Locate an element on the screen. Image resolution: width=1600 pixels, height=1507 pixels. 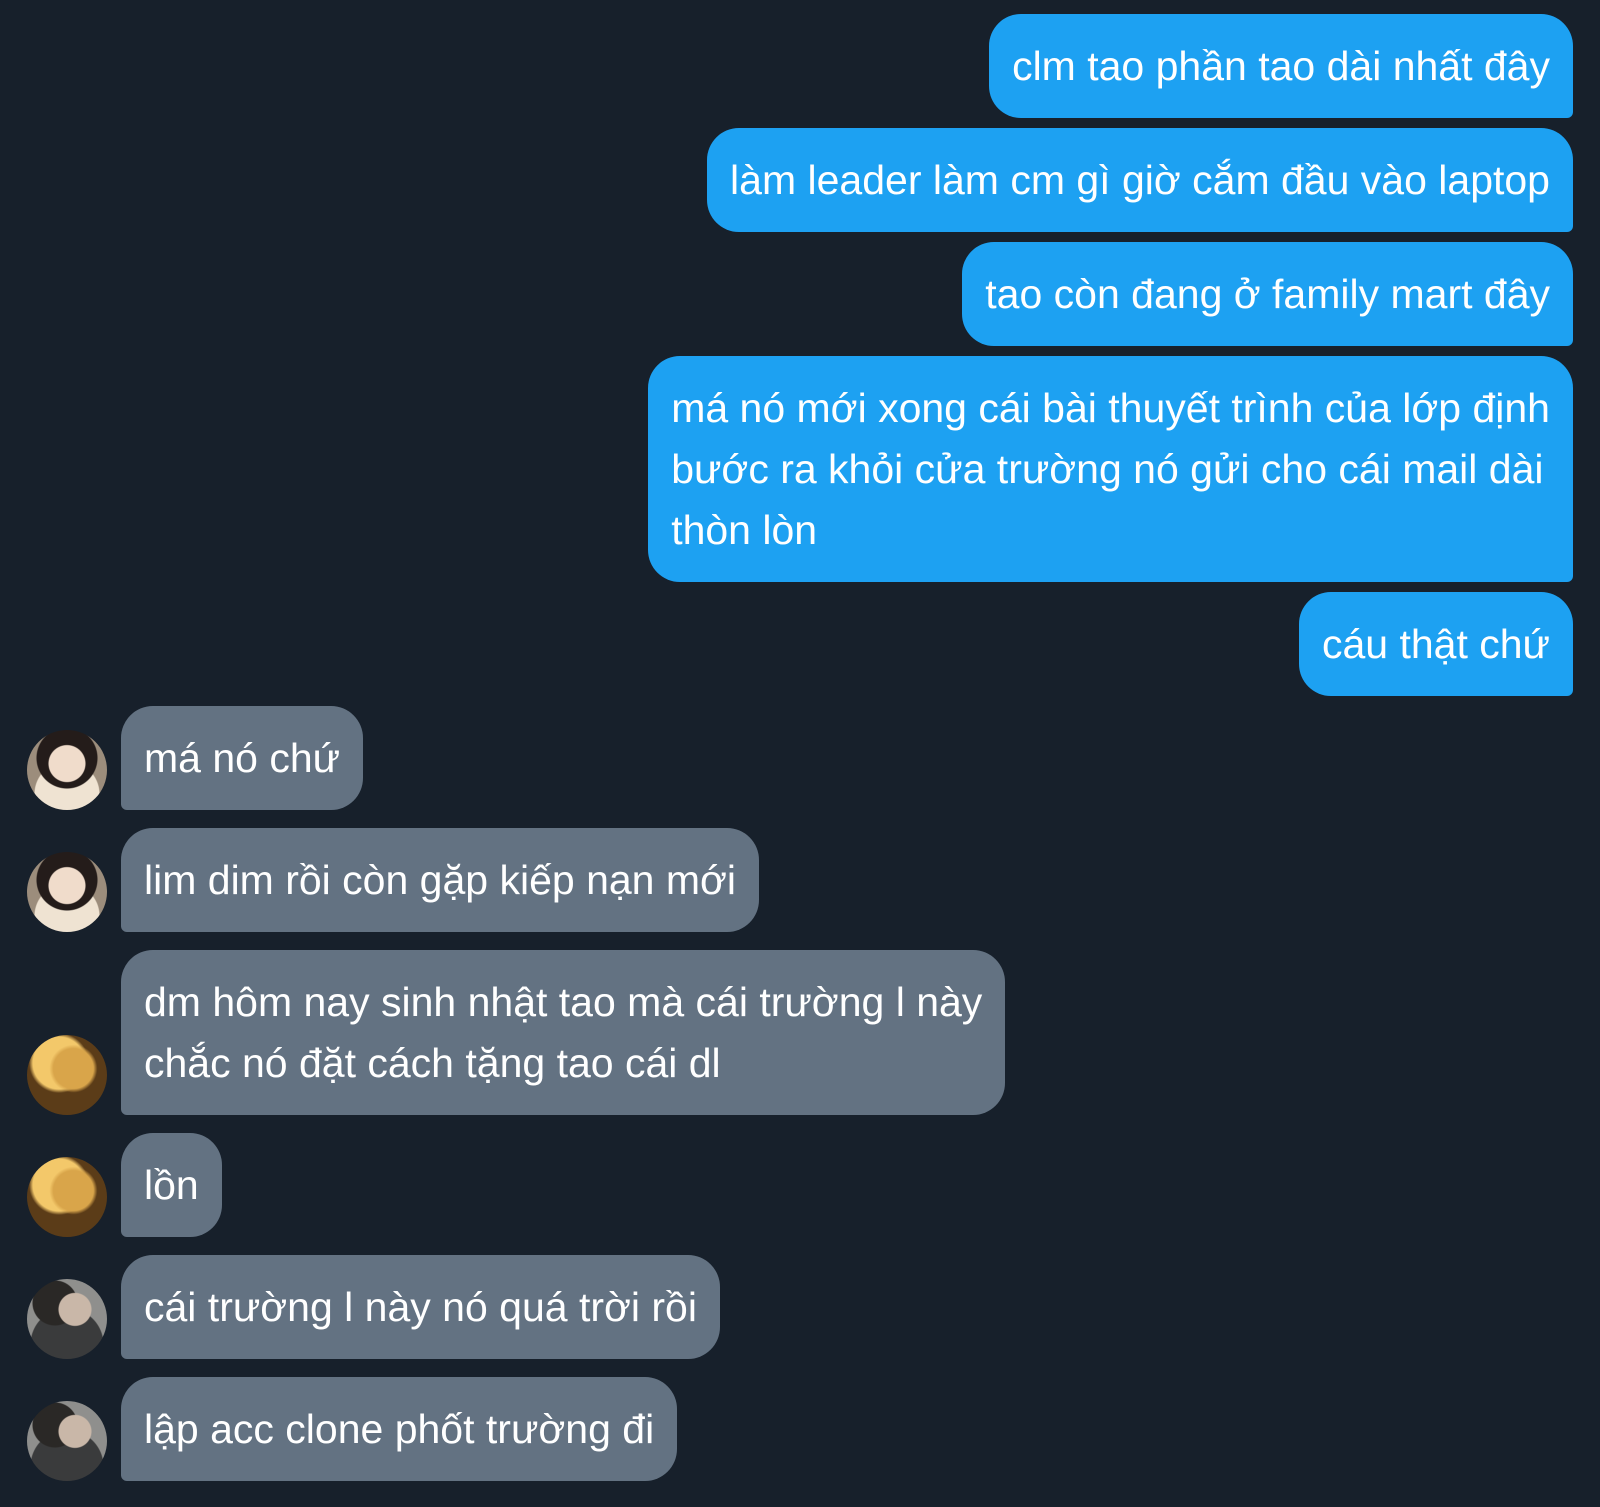
incoming-message-bubble: lim dim rồi còn gặp kiếp nạn mới is located at coordinates (440, 880).